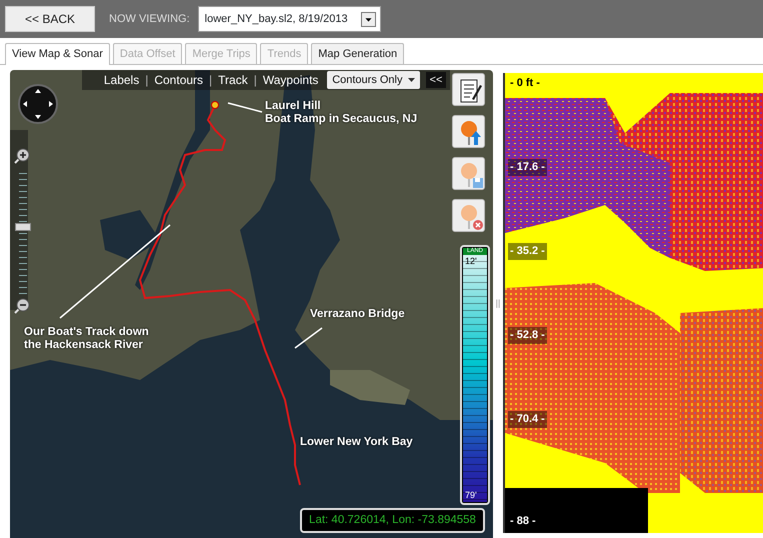 This screenshot has width=763, height=538. I want to click on file-select: lower_NY_bay.sl2, 8/19/2013, so click(289, 19).